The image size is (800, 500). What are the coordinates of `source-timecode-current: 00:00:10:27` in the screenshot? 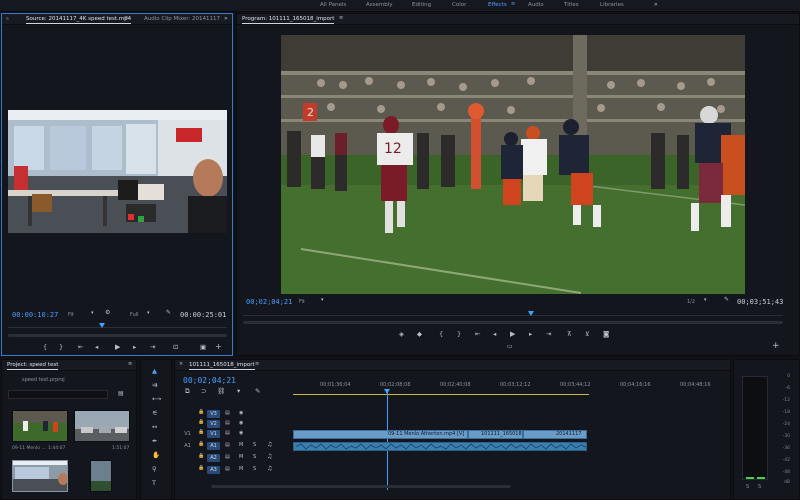 It's located at (35, 315).